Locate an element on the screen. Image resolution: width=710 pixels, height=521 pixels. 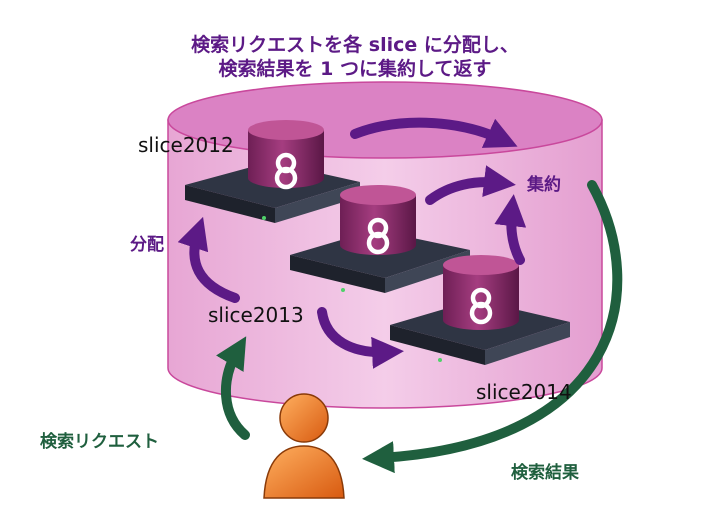
label-search-request: 検索リクエスト is located at coordinates (99, 442).